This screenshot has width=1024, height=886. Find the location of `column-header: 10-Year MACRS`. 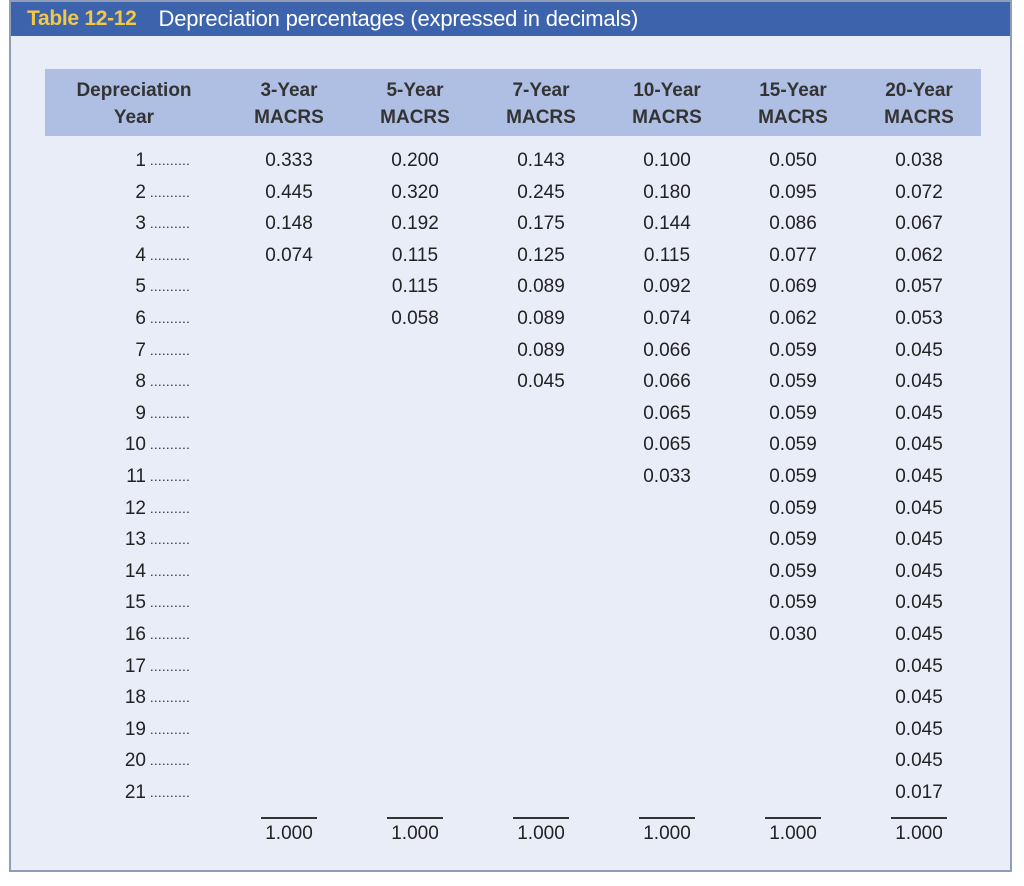

column-header: 10-Year MACRS is located at coordinates (667, 104).